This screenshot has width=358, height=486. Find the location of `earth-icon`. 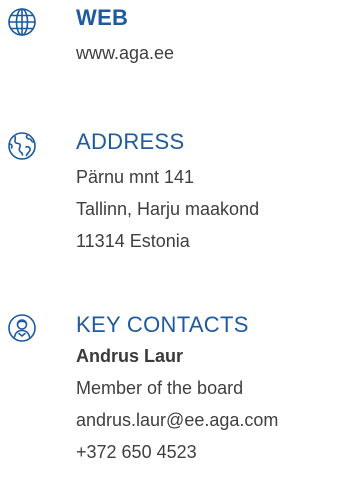

earth-icon is located at coordinates (22, 146).